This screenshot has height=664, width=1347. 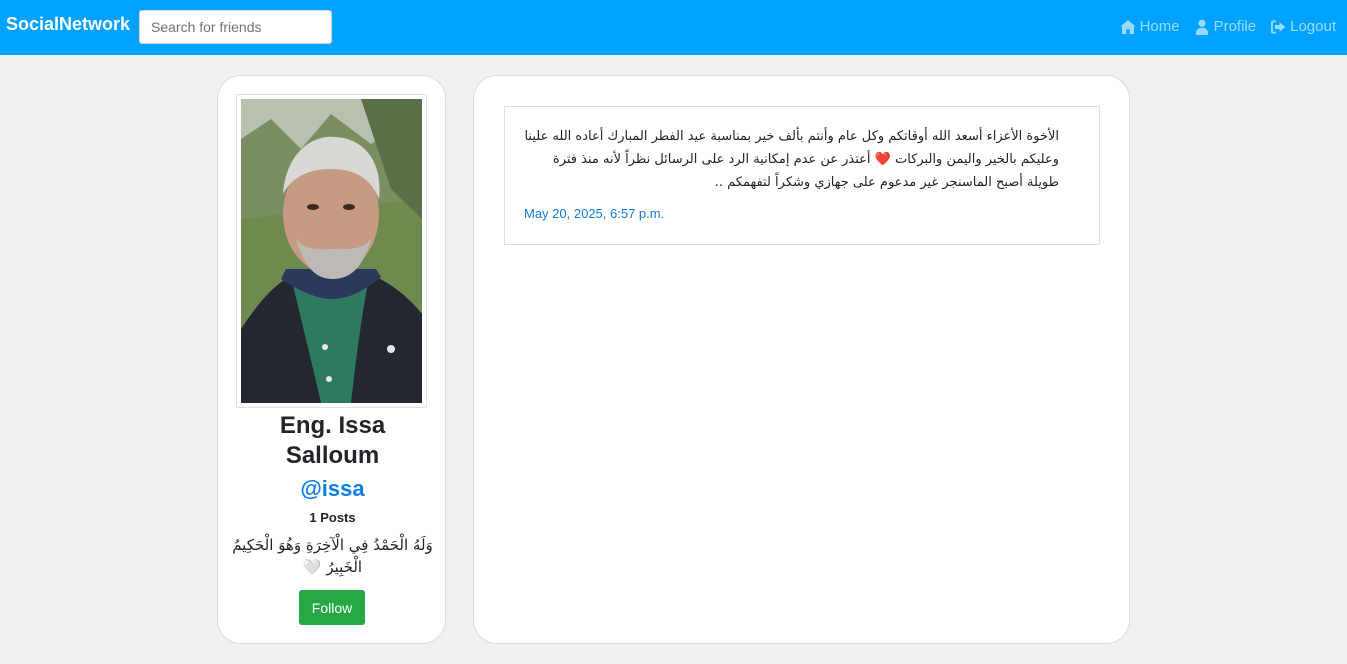 What do you see at coordinates (235, 27) in the screenshot?
I see `search-input` at bounding box center [235, 27].